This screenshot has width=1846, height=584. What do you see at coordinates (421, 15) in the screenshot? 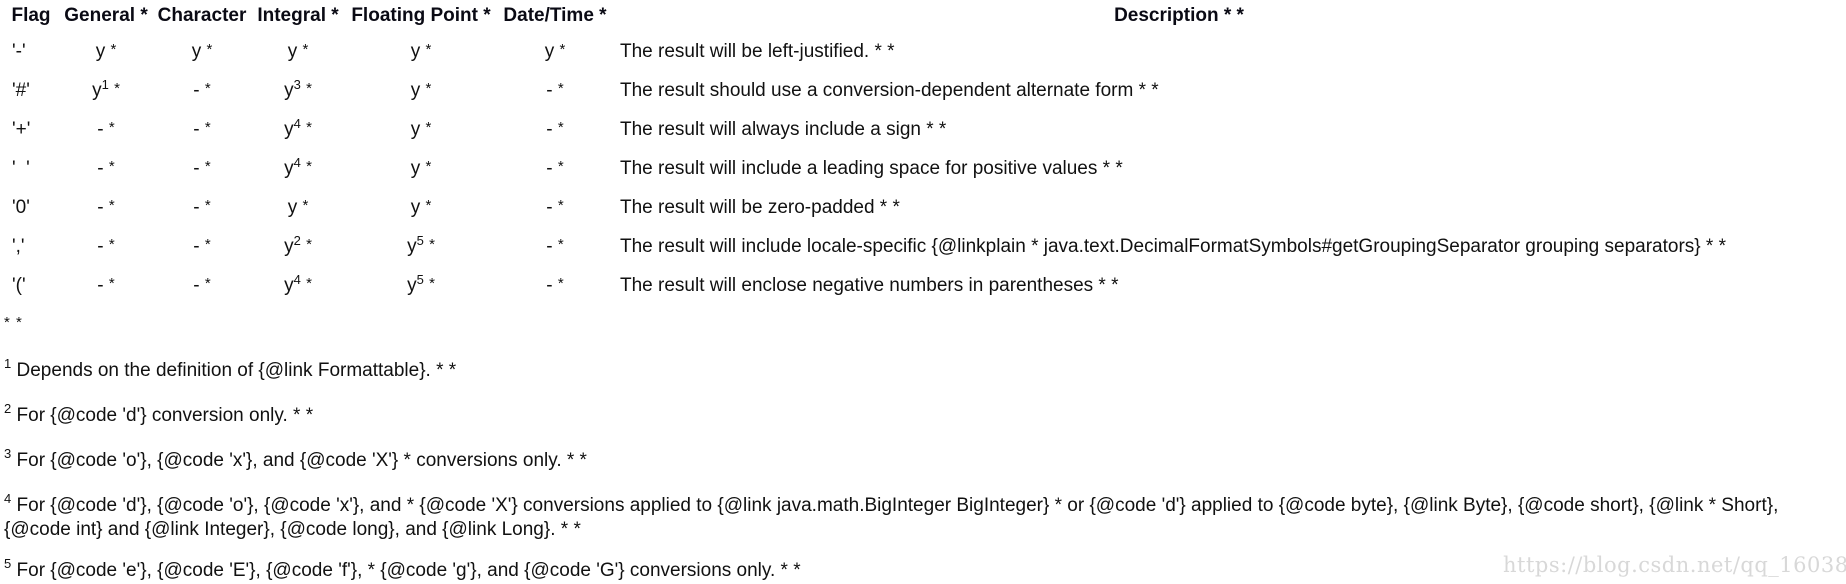
I see `header-floating-point: Floating Point *` at bounding box center [421, 15].